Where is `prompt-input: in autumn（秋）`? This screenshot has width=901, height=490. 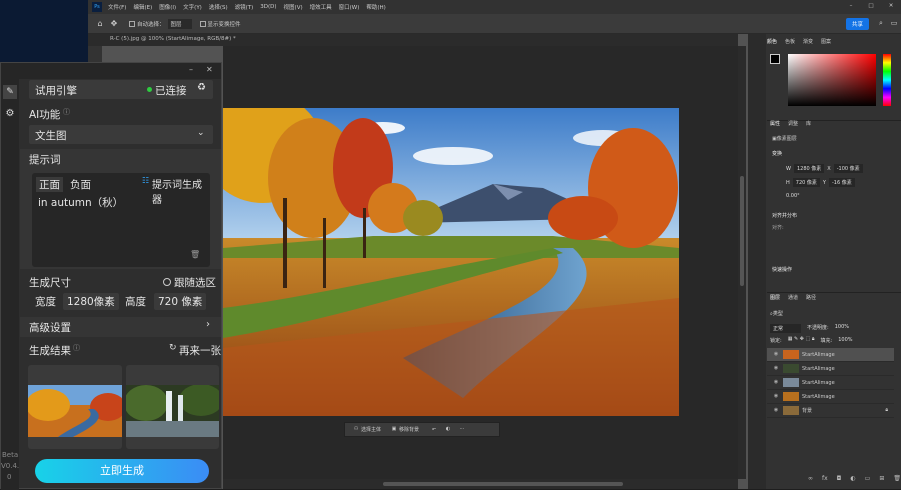 prompt-input: in autumn（秋） is located at coordinates (80, 202).